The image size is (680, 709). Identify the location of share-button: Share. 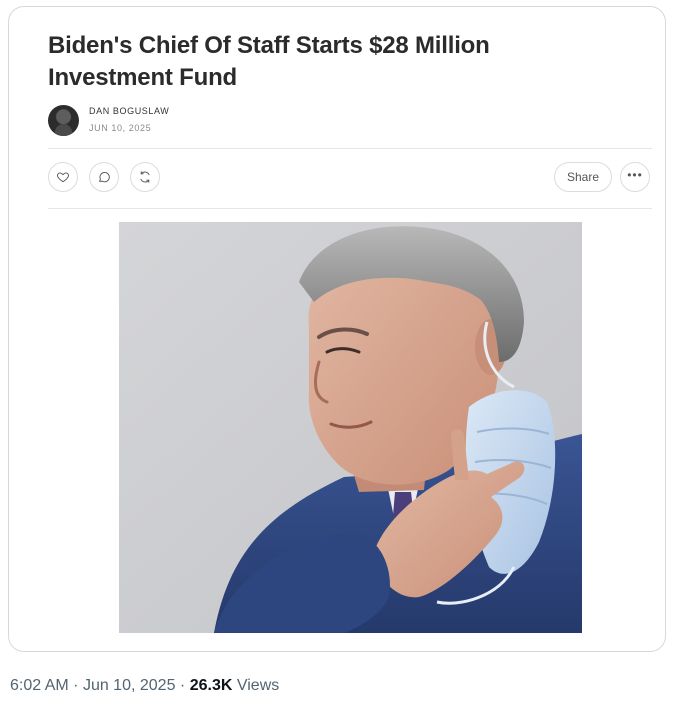
(583, 177).